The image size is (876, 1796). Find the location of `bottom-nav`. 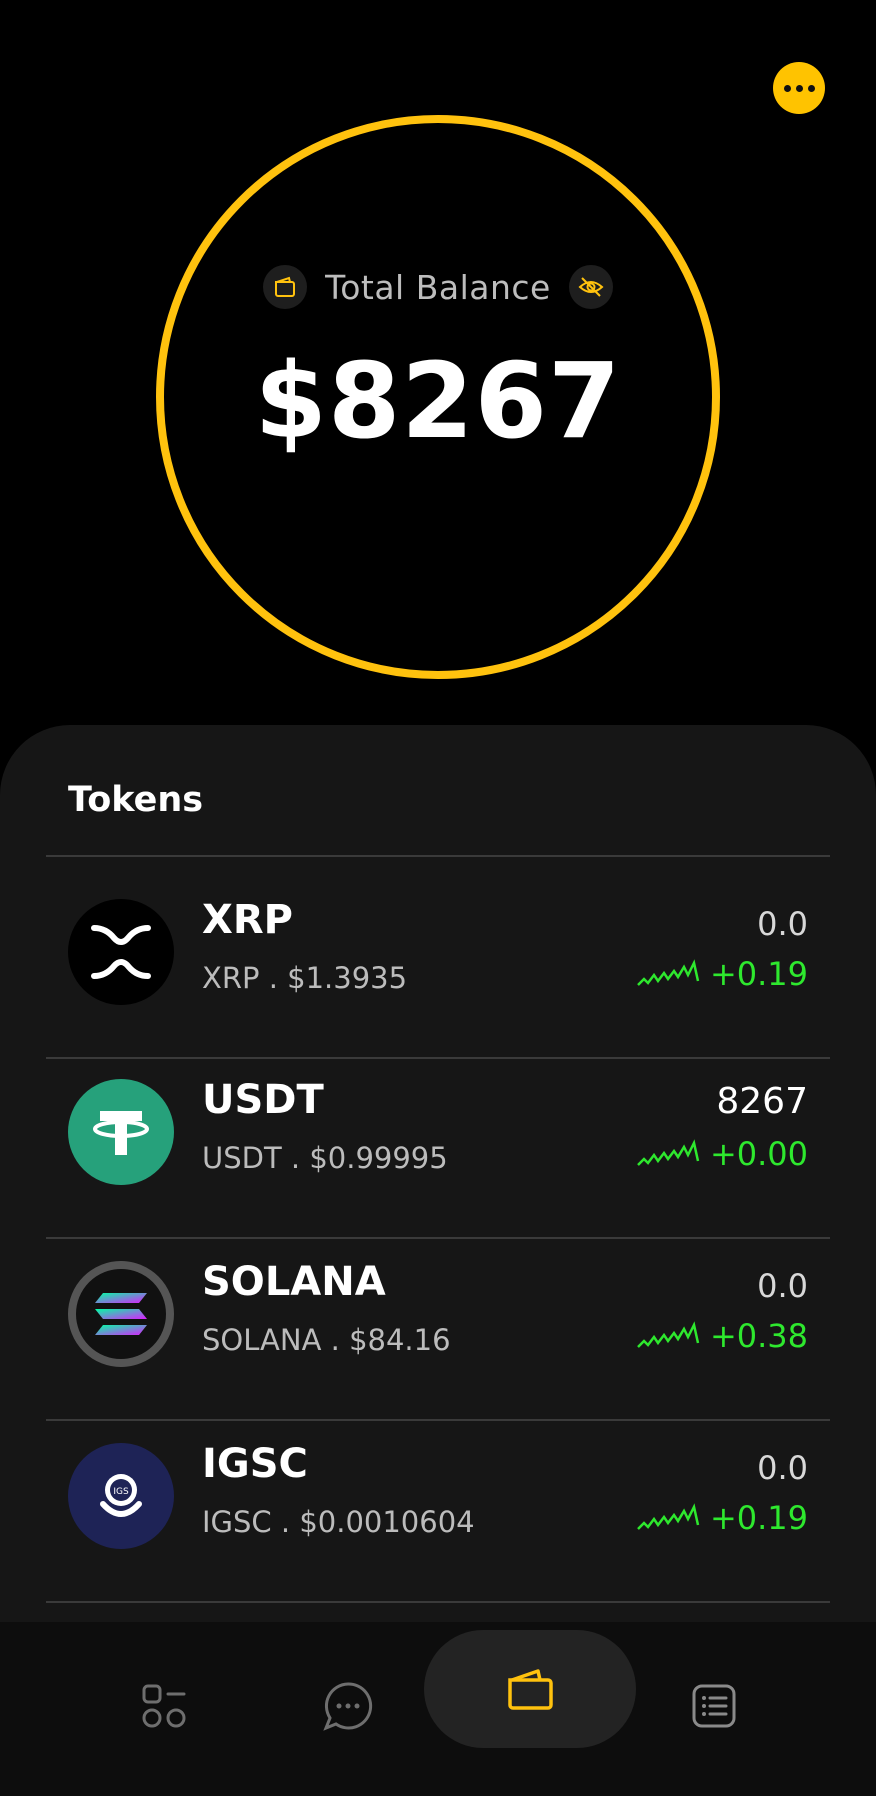

bottom-nav is located at coordinates (438, 1709).